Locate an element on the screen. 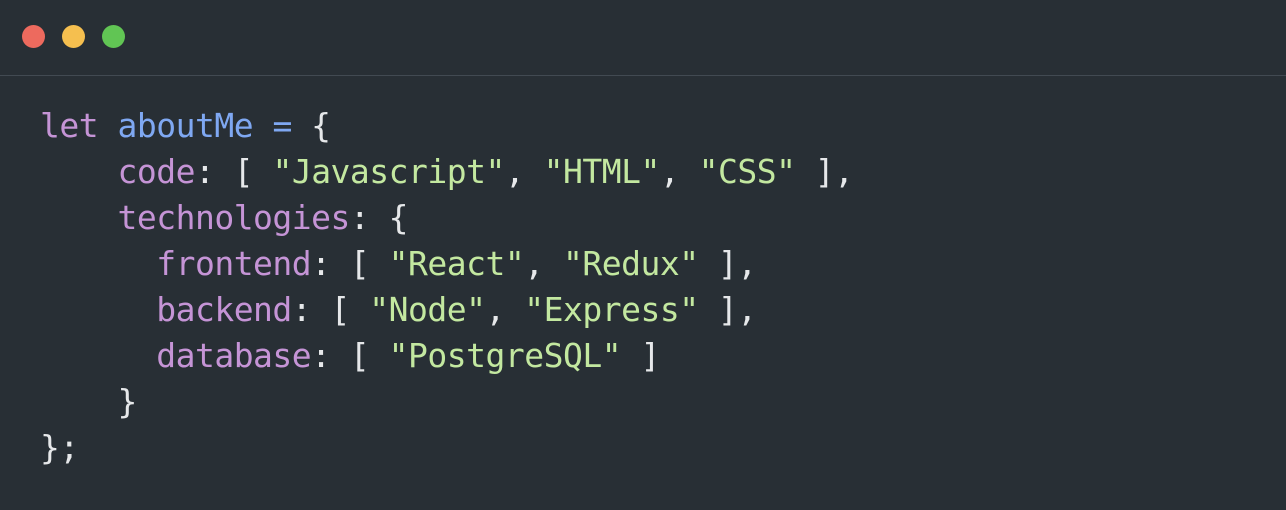  code-line: code: [ "Javascript", "HTML", "CSS" ], is located at coordinates (447, 172).